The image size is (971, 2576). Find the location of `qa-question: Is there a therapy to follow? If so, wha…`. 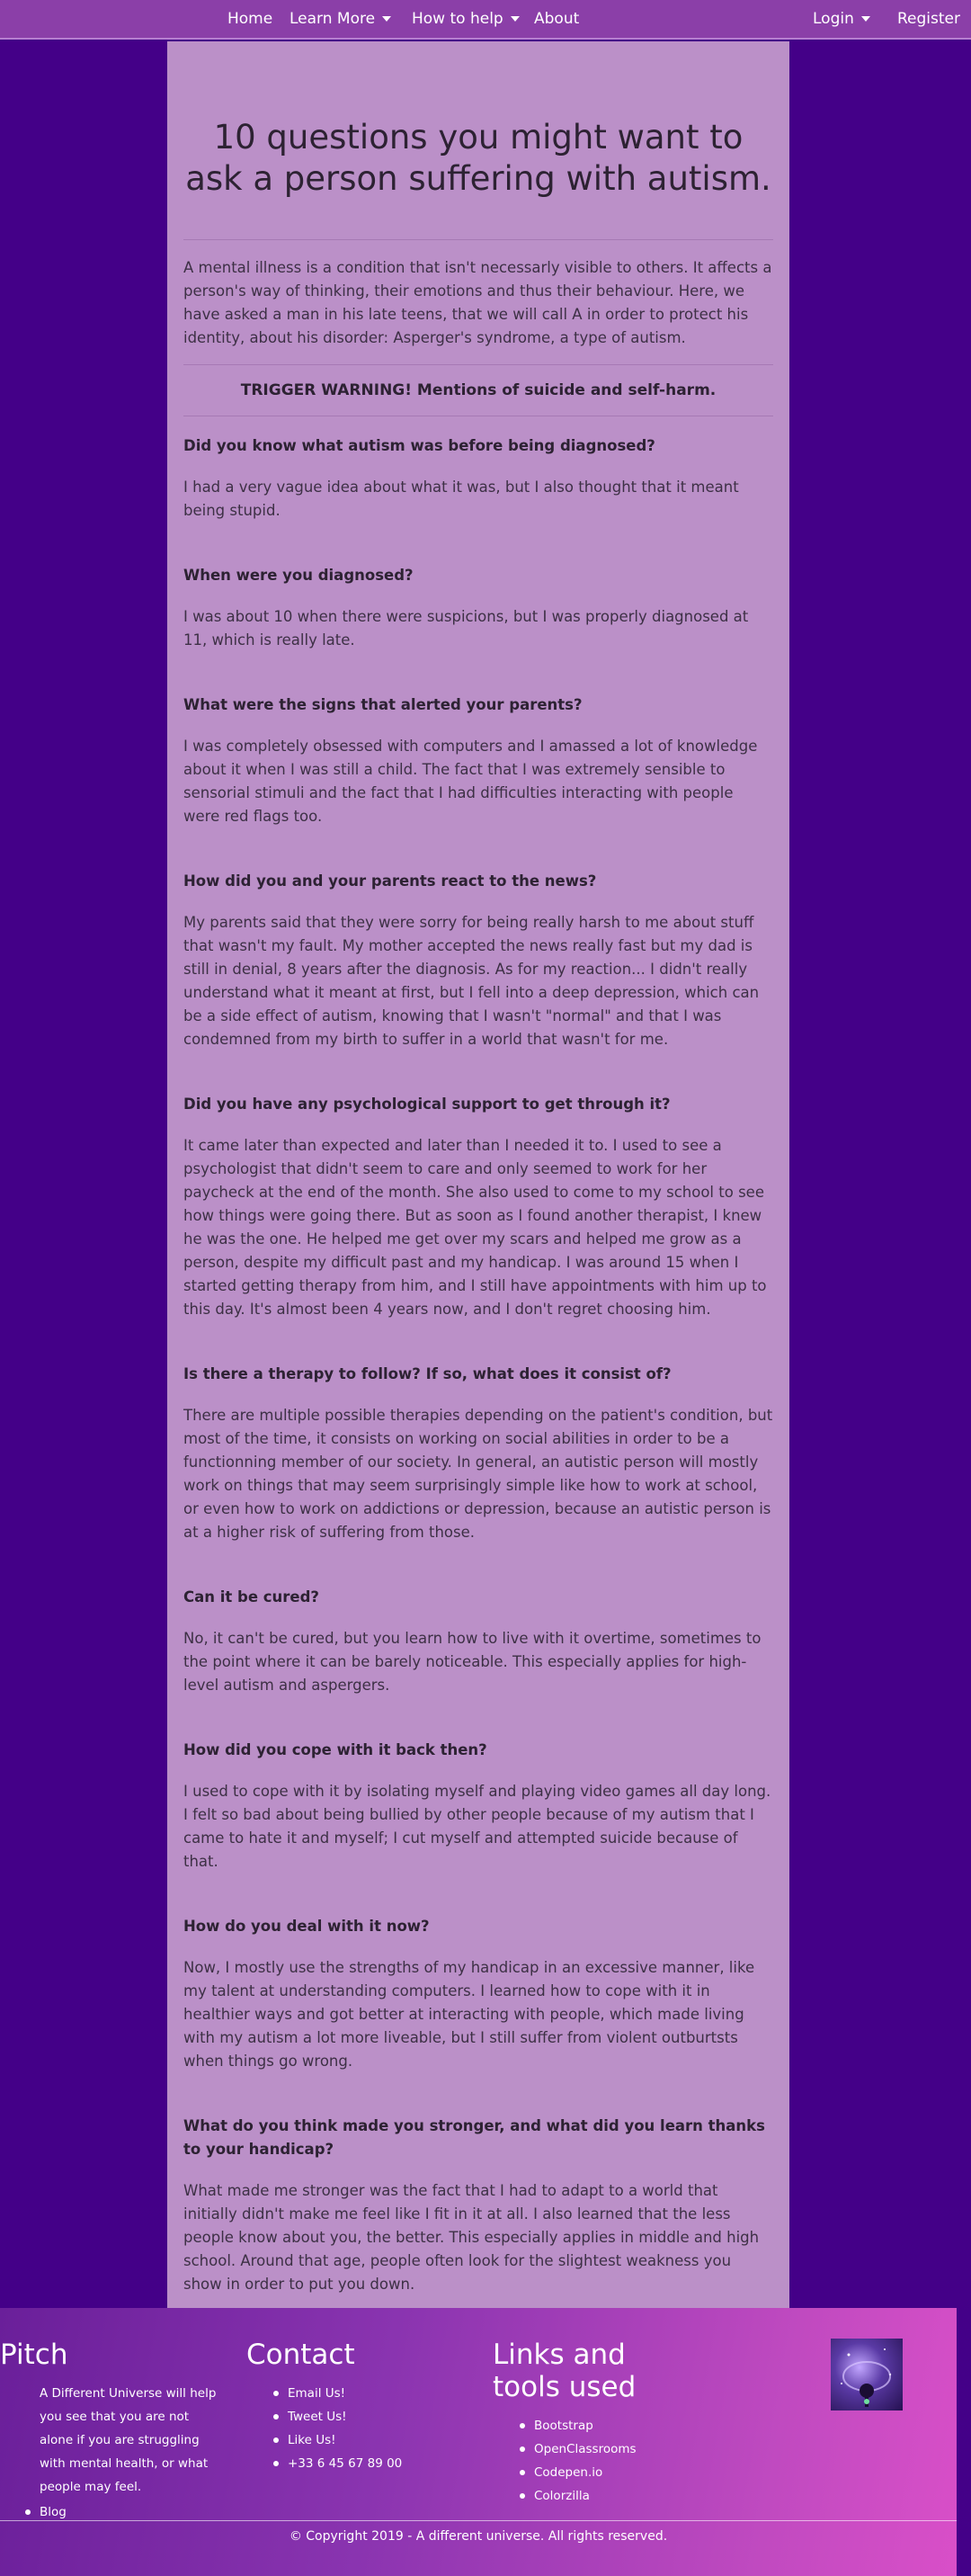

qa-question: Is there a therapy to follow? If so, wha… is located at coordinates (427, 1373).